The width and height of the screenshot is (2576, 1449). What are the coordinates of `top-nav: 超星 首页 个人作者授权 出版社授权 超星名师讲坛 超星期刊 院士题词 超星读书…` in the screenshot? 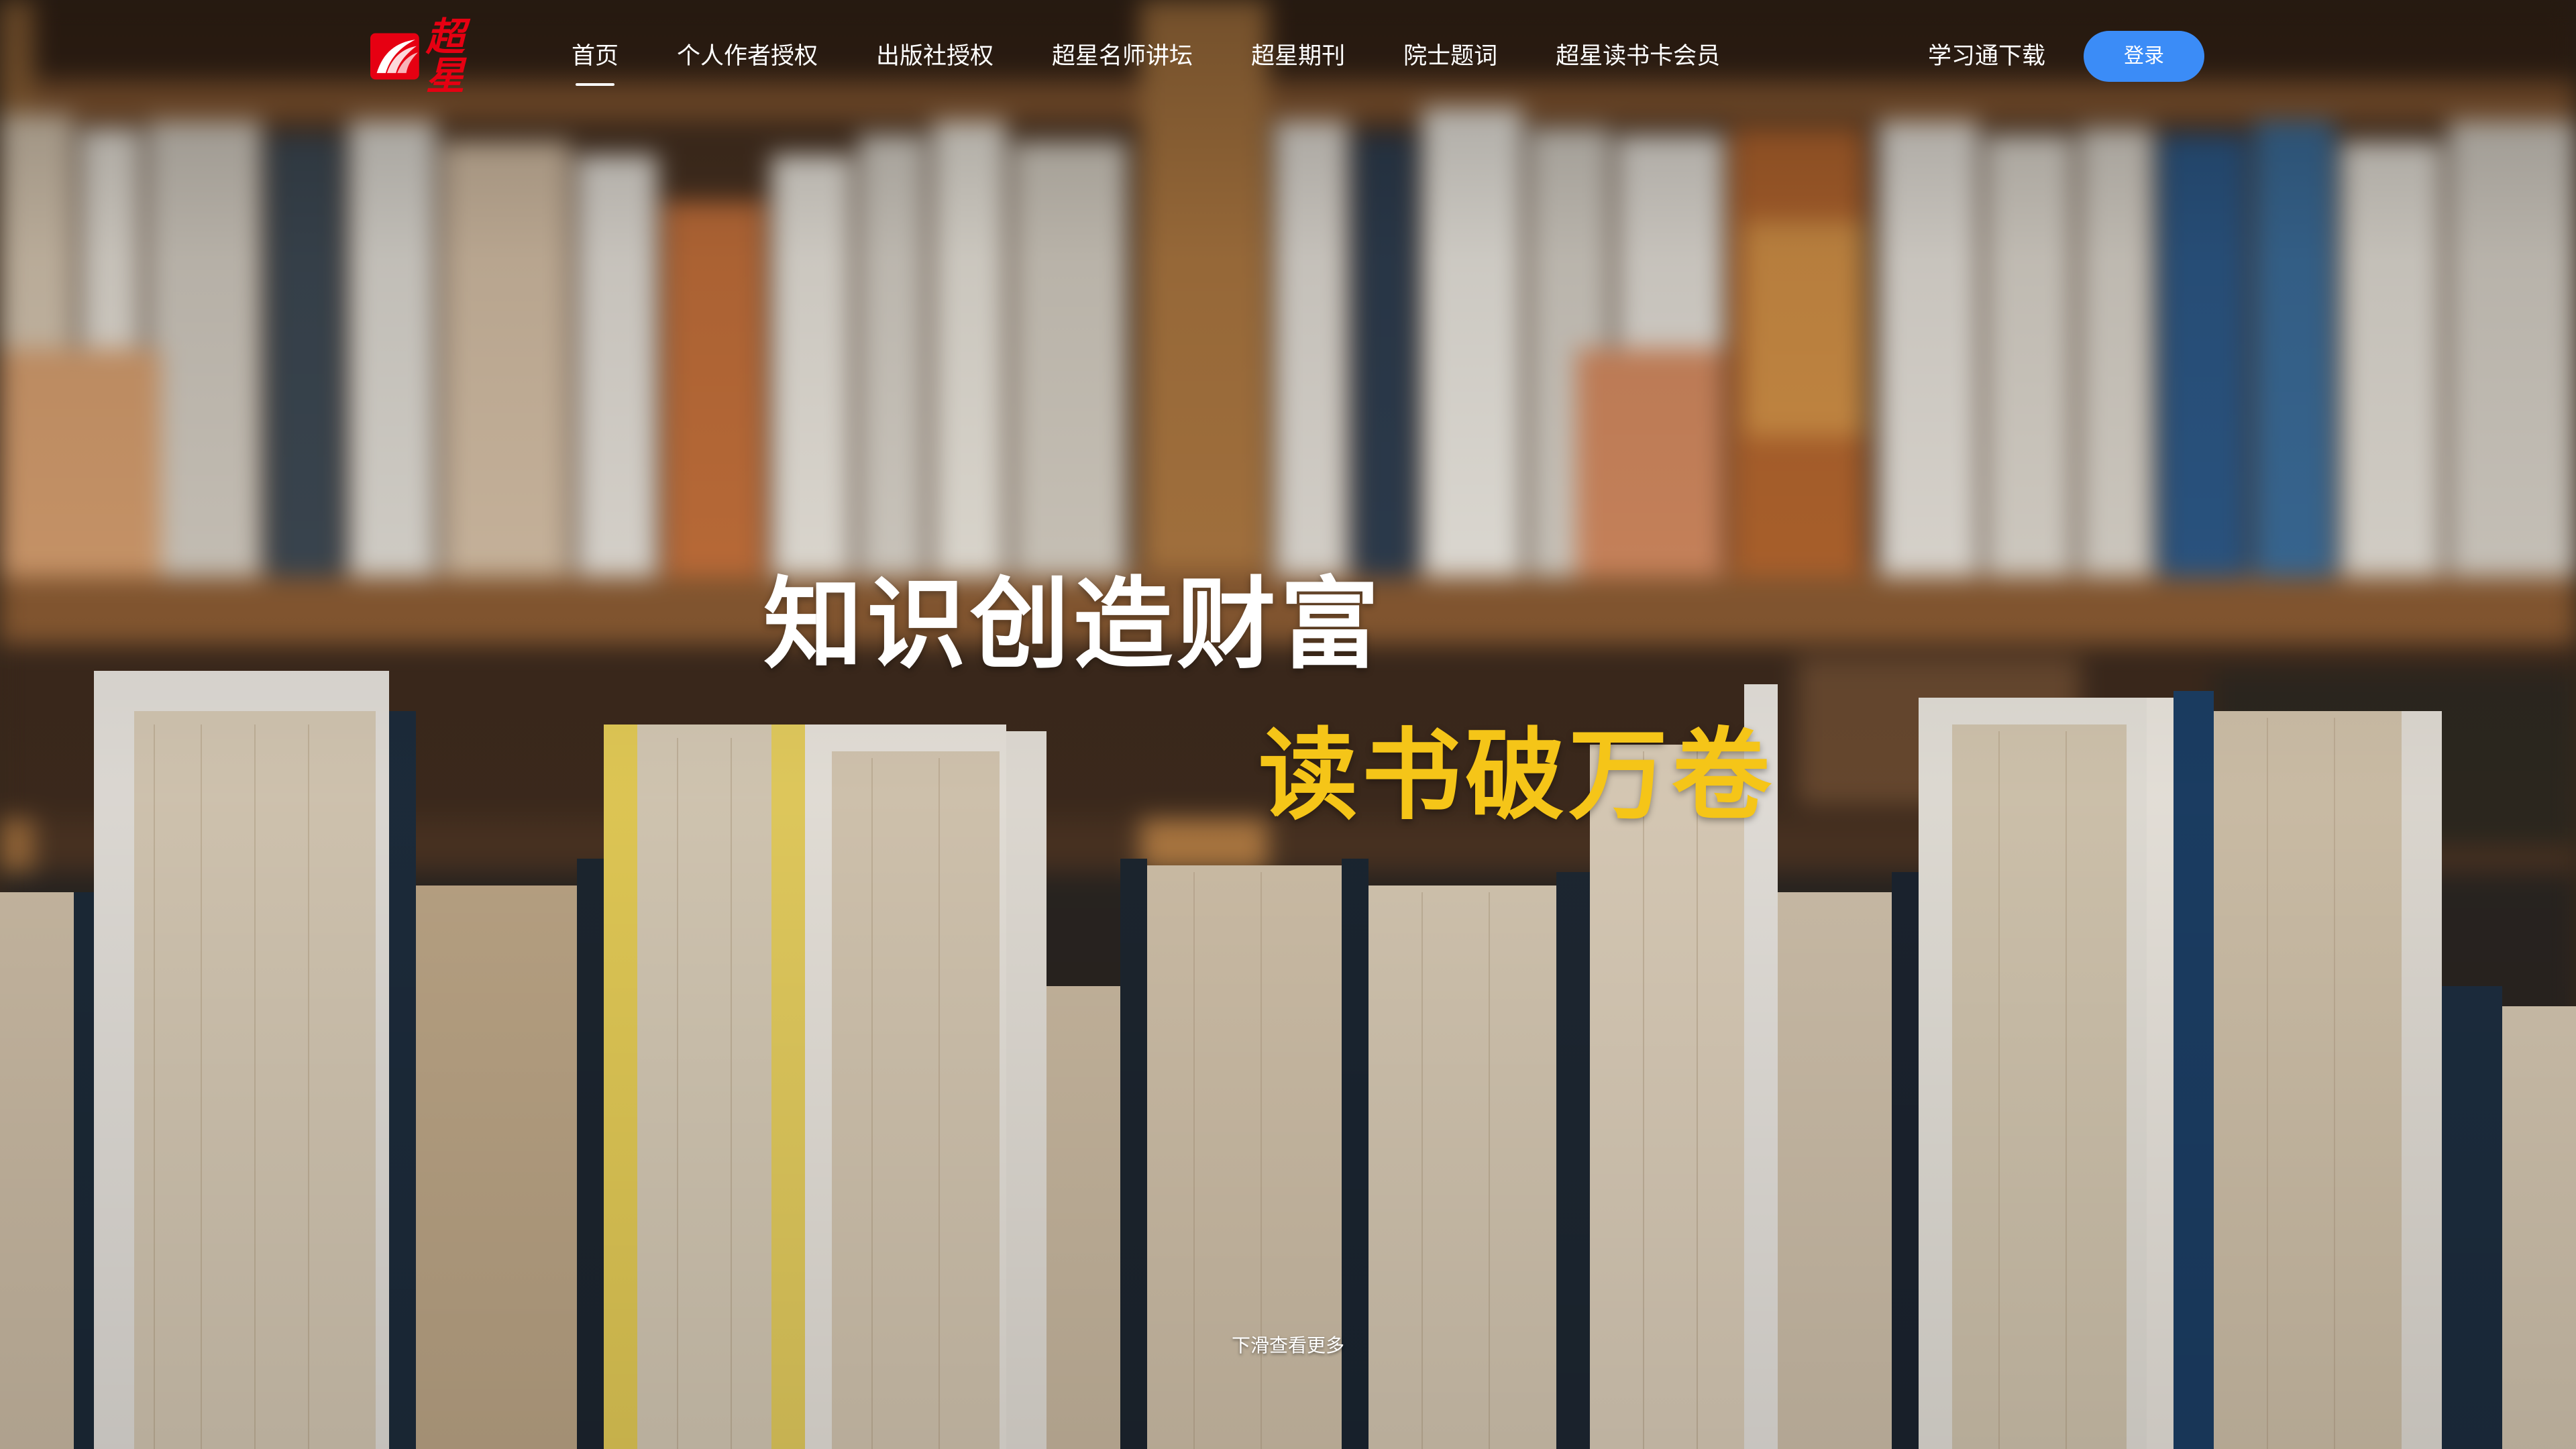 It's located at (1288, 57).